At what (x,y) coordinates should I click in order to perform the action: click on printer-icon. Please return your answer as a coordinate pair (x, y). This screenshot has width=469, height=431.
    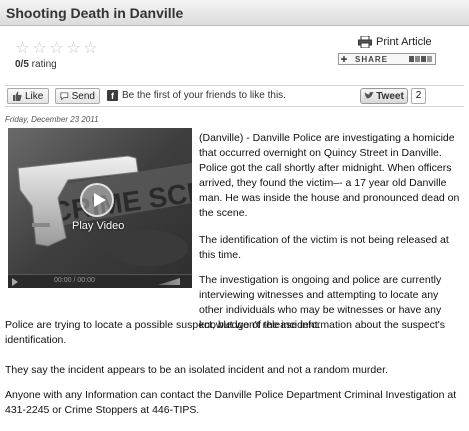
    Looking at the image, I should click on (365, 42).